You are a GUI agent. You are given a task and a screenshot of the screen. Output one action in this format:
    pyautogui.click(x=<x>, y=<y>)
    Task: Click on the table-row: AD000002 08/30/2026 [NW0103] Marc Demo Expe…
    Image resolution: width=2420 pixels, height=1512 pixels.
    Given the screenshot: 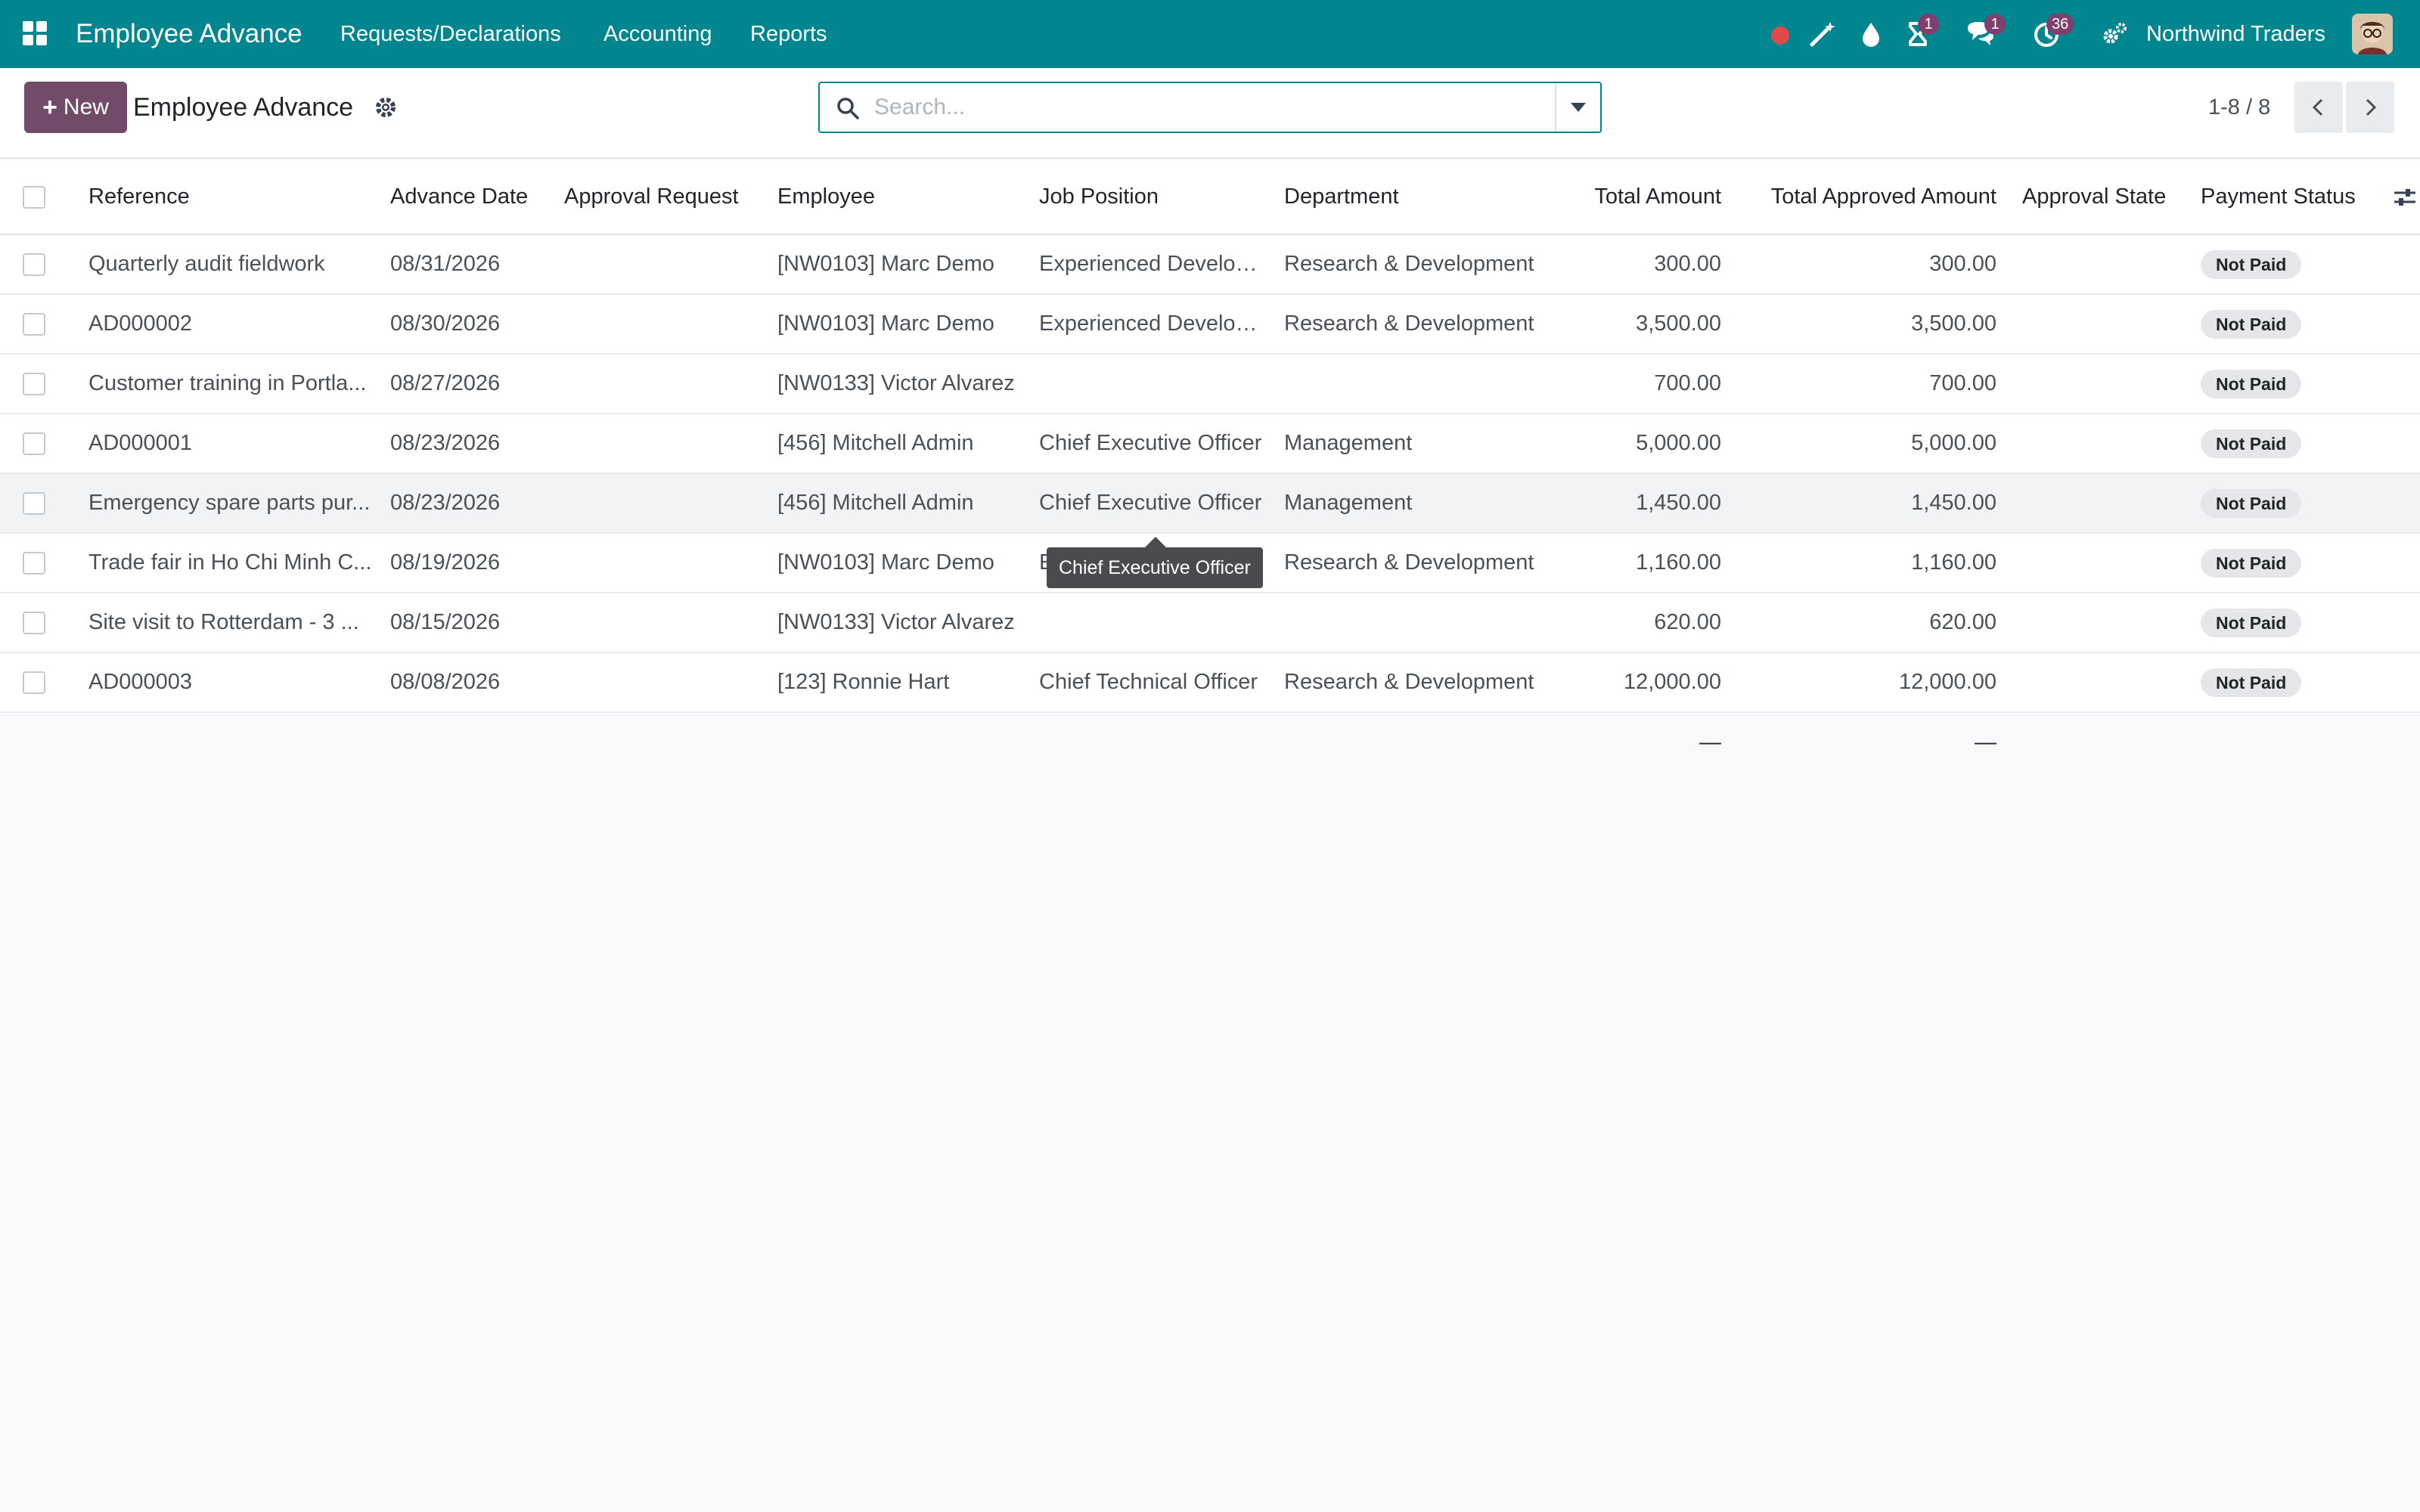 What is the action you would take?
    pyautogui.click(x=1210, y=324)
    